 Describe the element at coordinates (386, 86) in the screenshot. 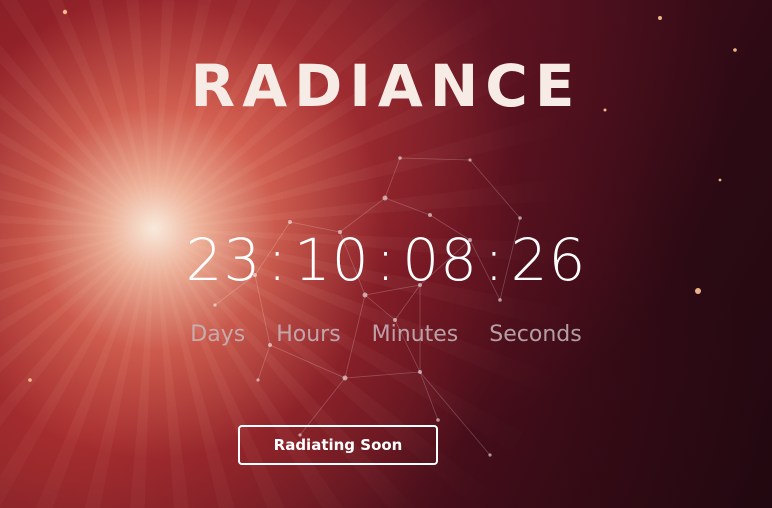

I see `site-title: RADIANCE` at that location.